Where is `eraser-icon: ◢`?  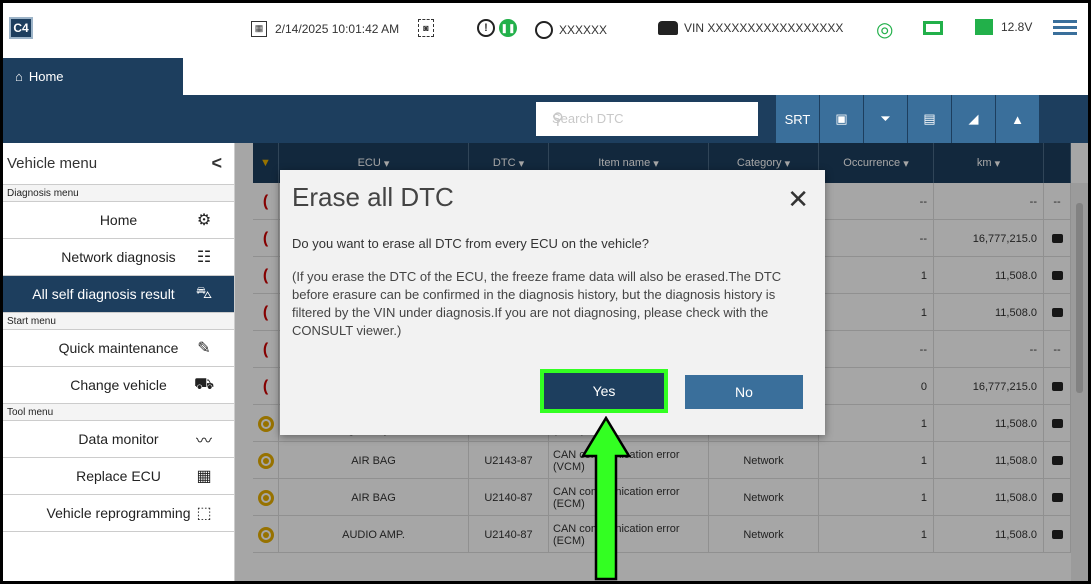
eraser-icon: ◢ is located at coordinates (973, 118).